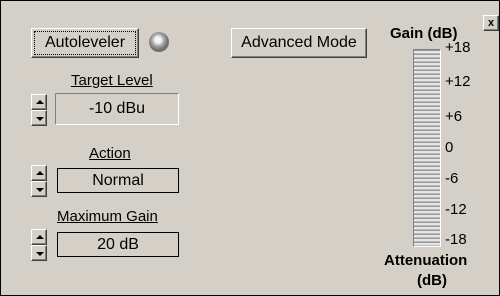 This screenshot has height=296, width=500. What do you see at coordinates (452, 178) in the screenshot?
I see `meter-tick-label: -6` at bounding box center [452, 178].